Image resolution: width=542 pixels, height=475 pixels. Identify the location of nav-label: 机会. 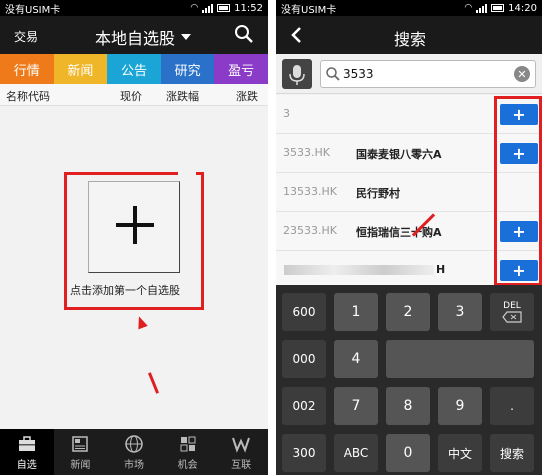
(187, 465).